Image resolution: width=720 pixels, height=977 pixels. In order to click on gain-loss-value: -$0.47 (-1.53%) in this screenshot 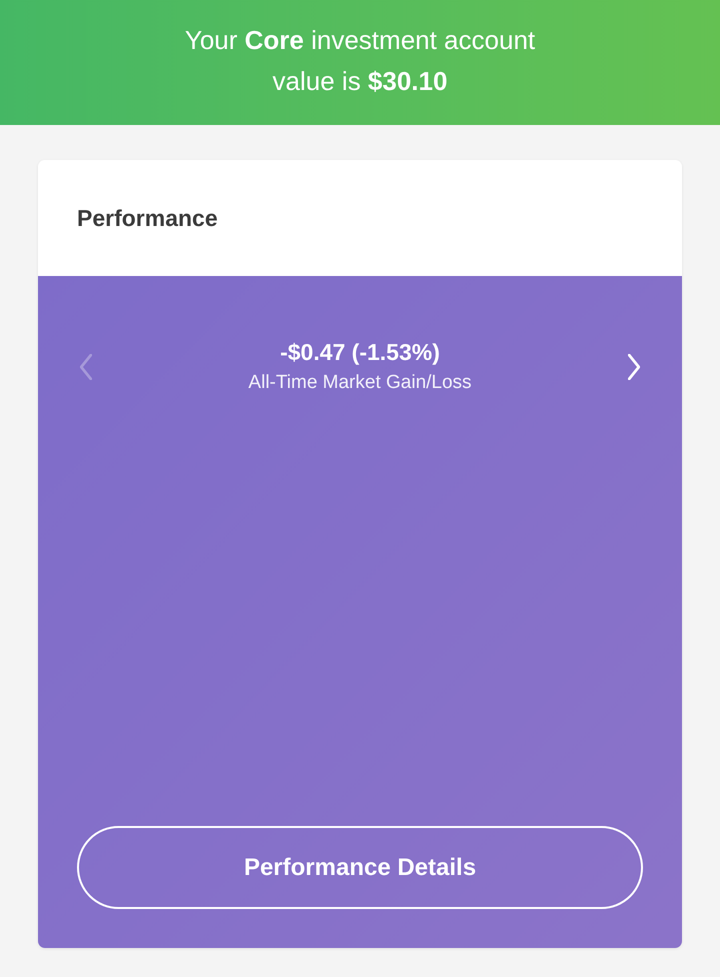, I will do `click(360, 352)`.